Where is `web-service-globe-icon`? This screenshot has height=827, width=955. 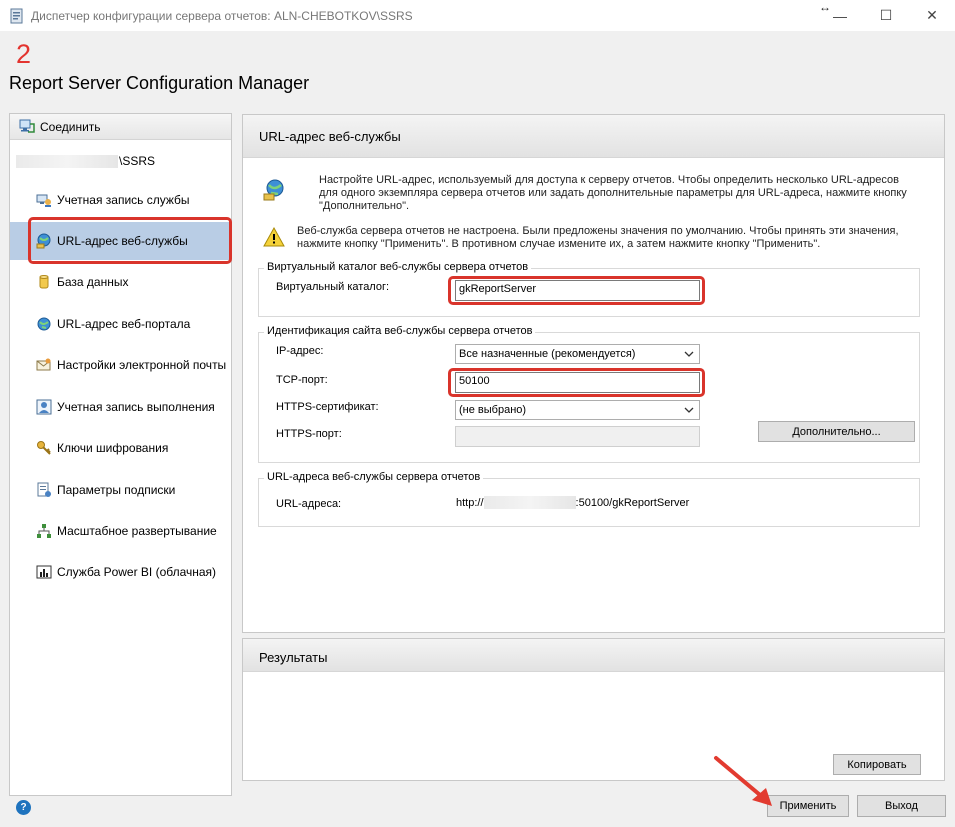
web-service-globe-icon is located at coordinates (274, 191).